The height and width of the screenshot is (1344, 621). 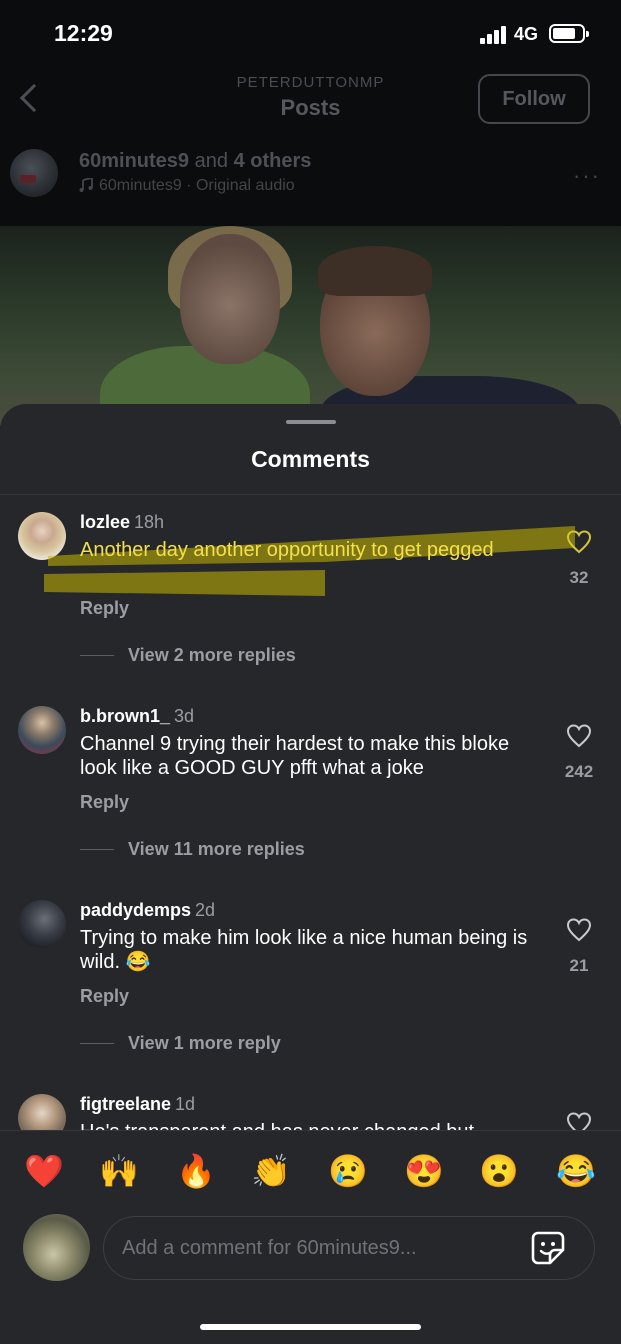 I want to click on audio-info: 60minutes9 · Original audio, so click(x=187, y=185).